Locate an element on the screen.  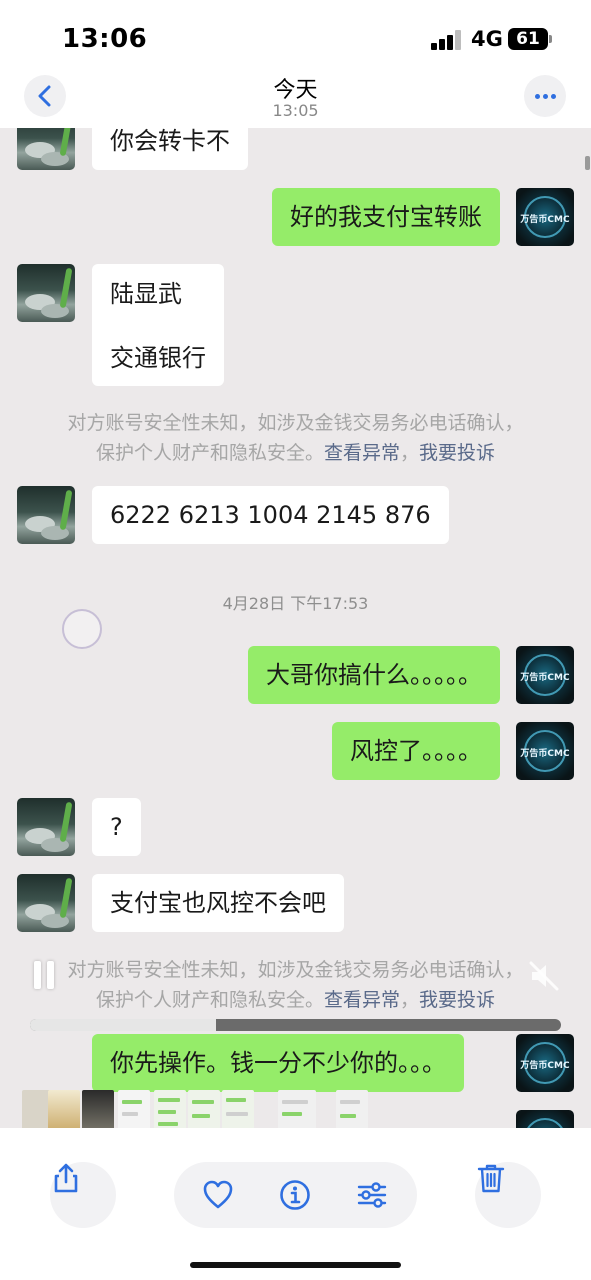
message-bubble: 你会转卡不 is located at coordinates (170, 149).